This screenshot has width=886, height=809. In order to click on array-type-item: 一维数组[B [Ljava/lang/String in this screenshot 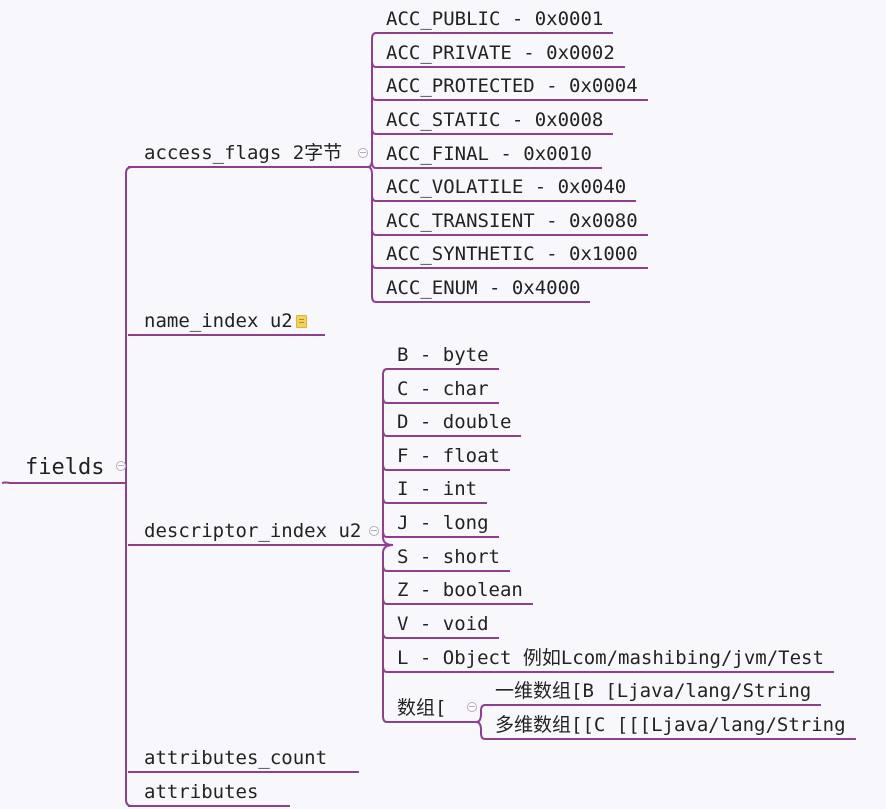, I will do `click(653, 691)`.